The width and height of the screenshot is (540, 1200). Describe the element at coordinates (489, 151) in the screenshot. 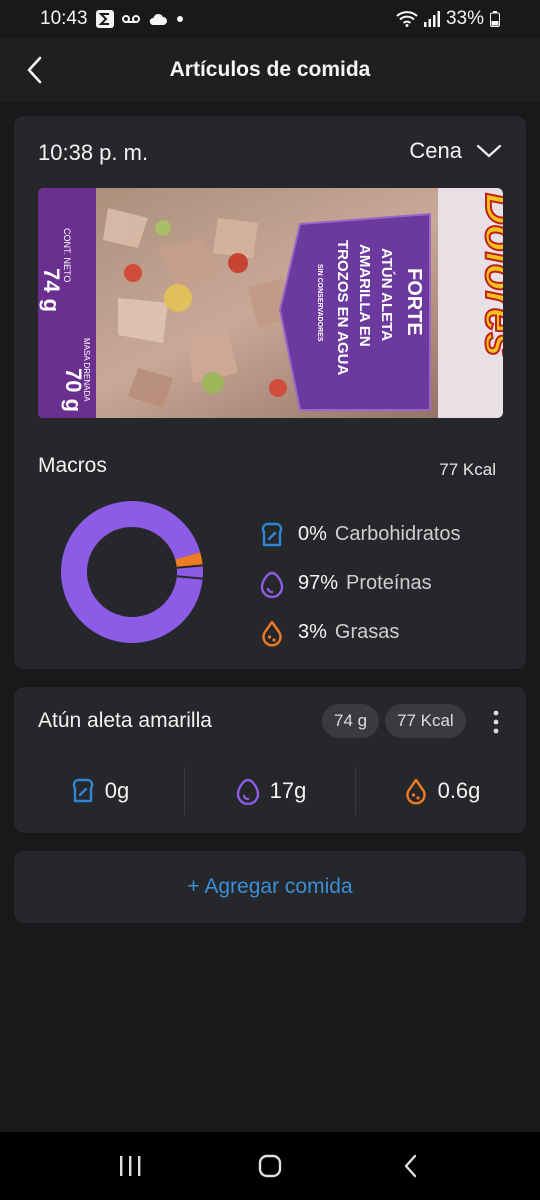

I see `chevron-down-icon` at that location.